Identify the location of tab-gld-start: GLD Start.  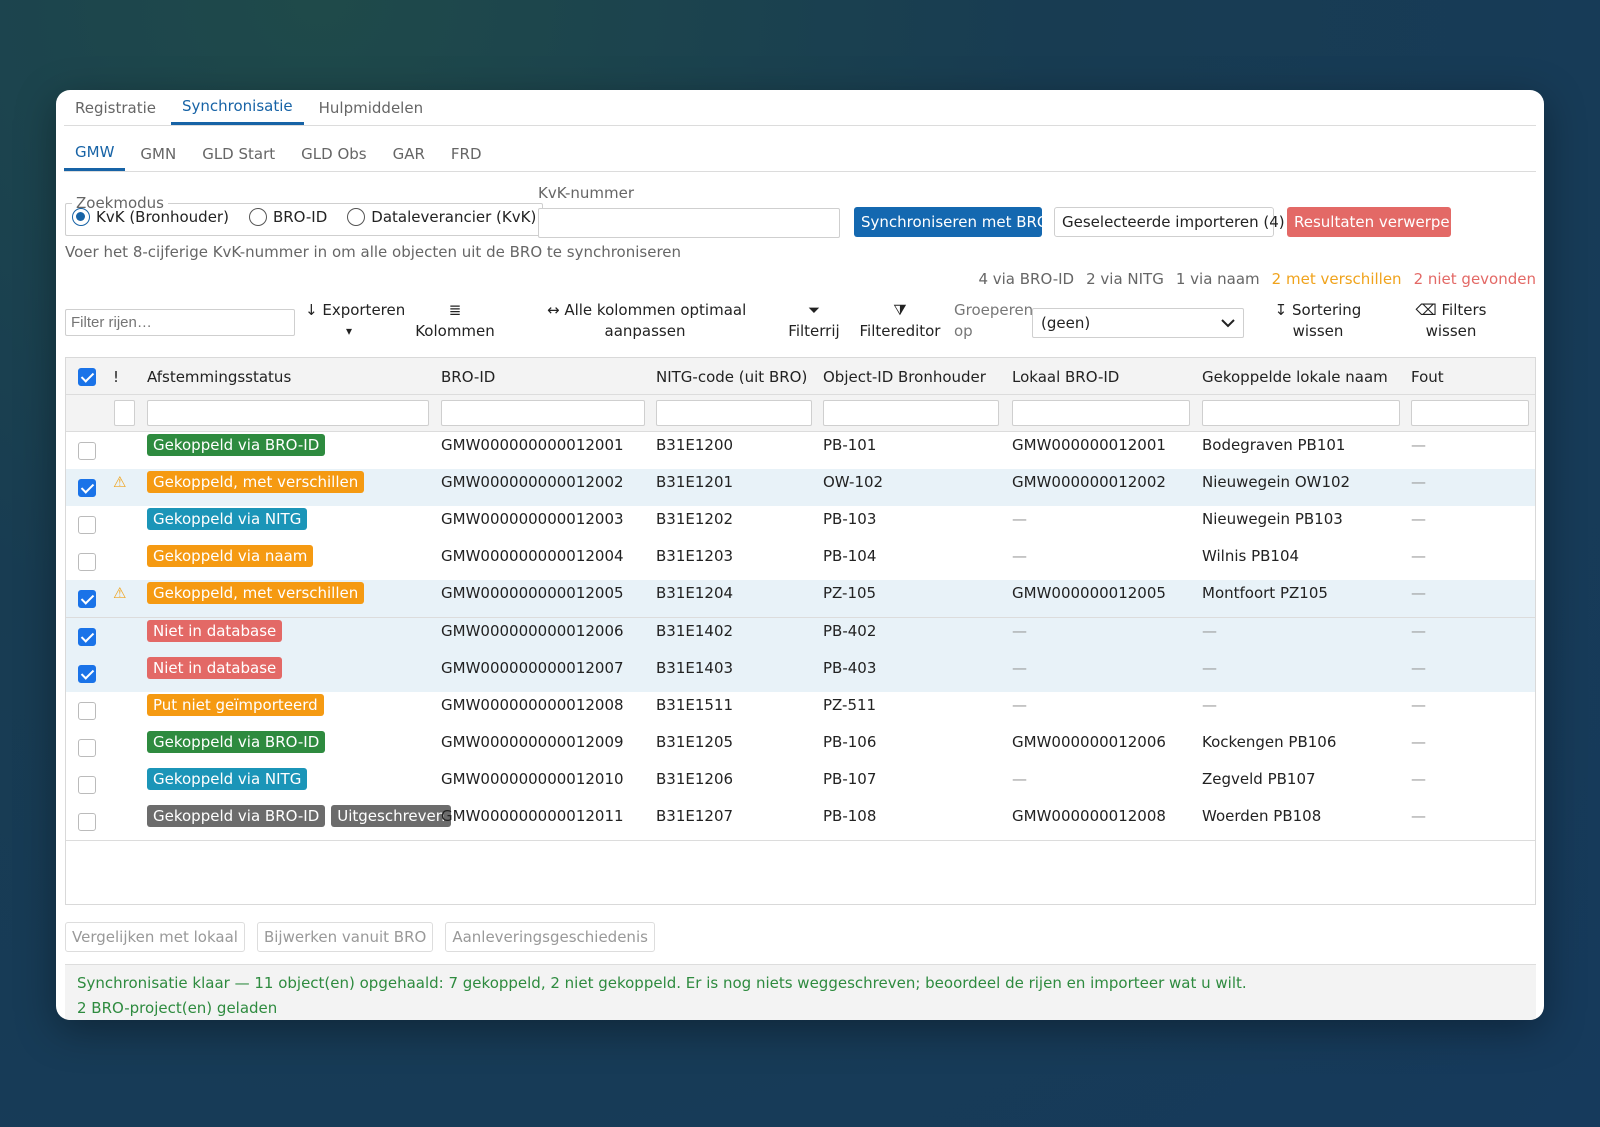
(238, 153).